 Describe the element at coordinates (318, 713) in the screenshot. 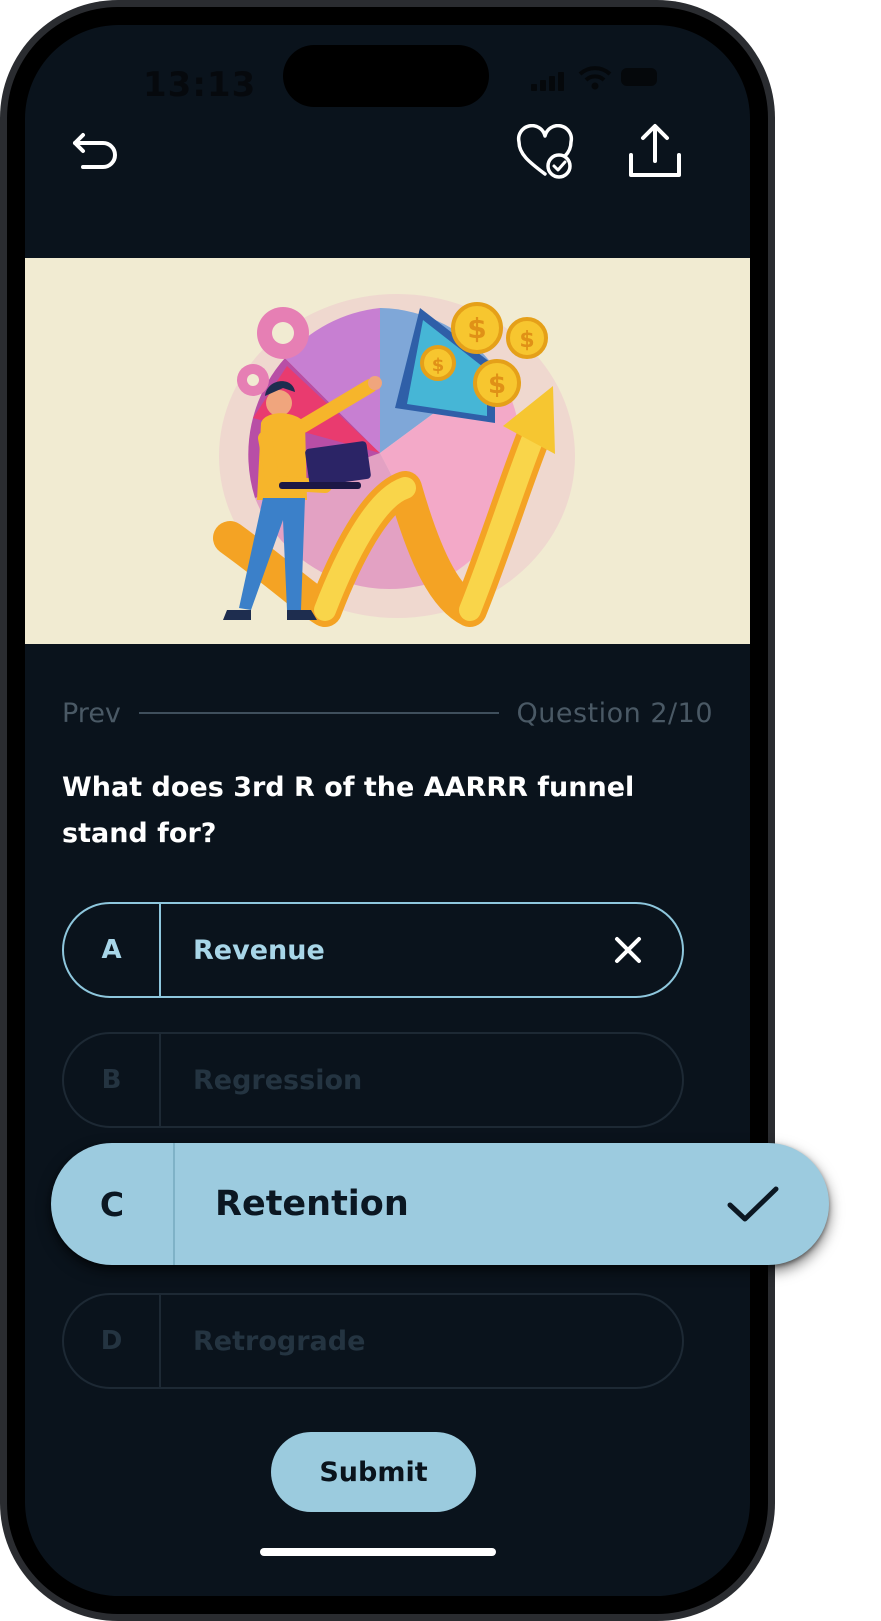

I see `progress-divider` at that location.